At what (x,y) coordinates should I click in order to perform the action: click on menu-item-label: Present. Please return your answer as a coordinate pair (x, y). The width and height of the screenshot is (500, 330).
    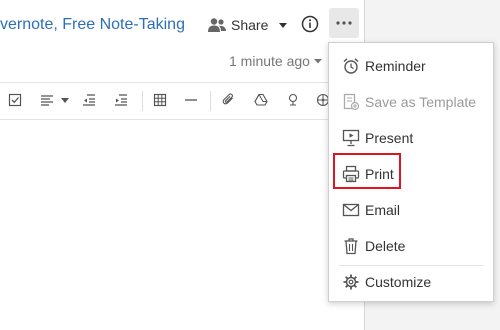
    Looking at the image, I should click on (389, 138).